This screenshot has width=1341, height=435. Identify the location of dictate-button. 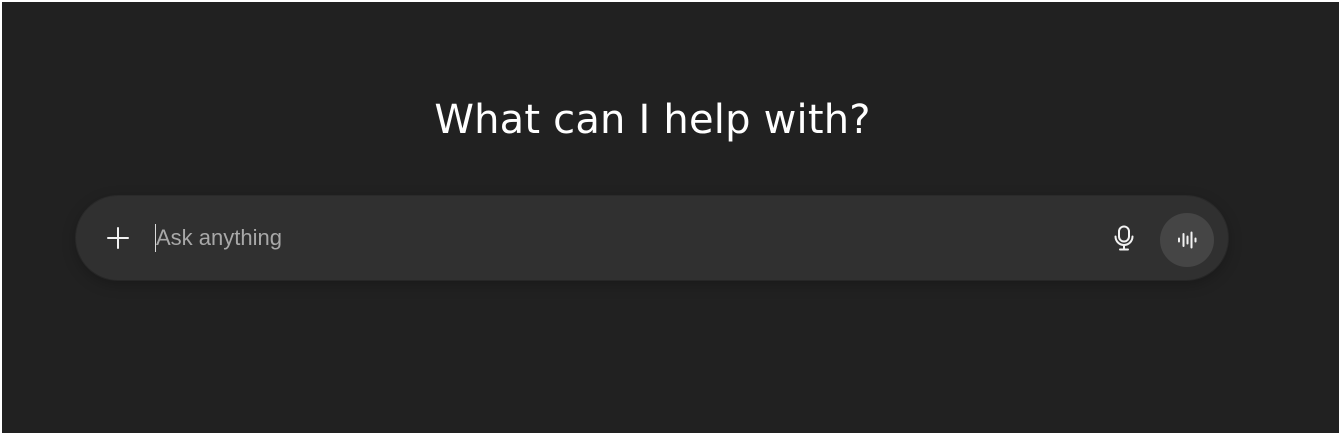
(1124, 238).